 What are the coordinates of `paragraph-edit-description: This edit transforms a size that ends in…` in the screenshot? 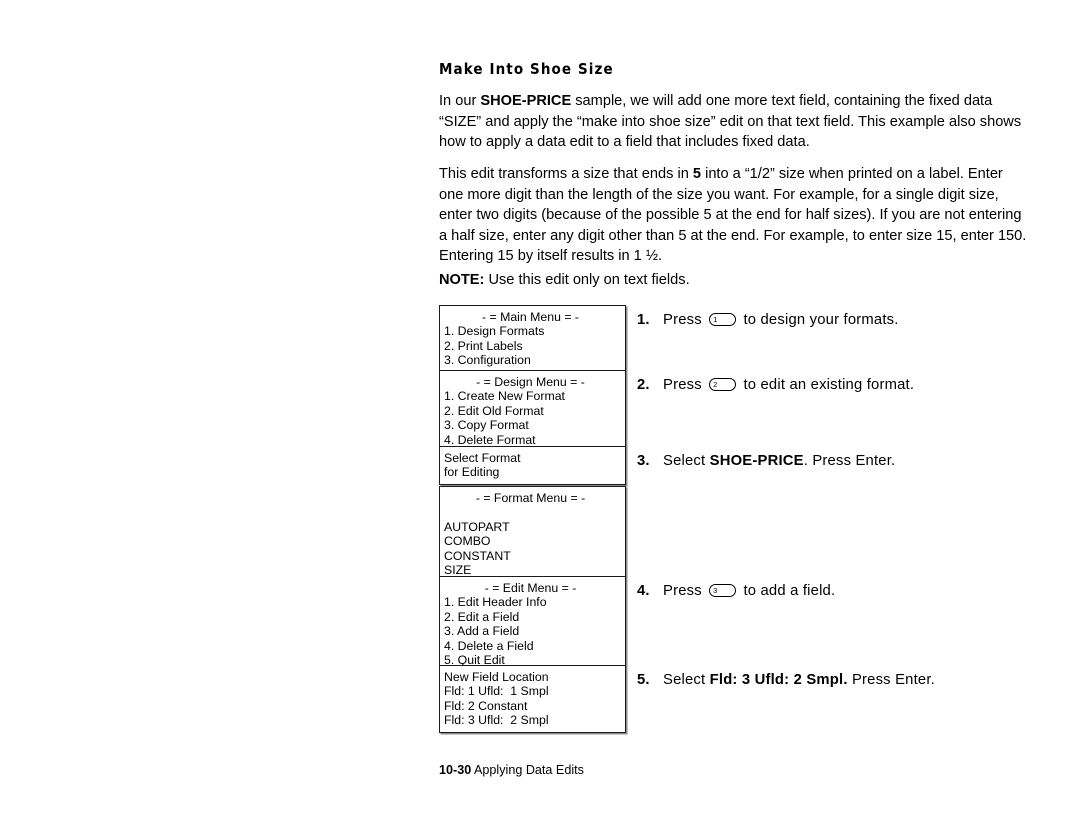 It's located at (735, 215).